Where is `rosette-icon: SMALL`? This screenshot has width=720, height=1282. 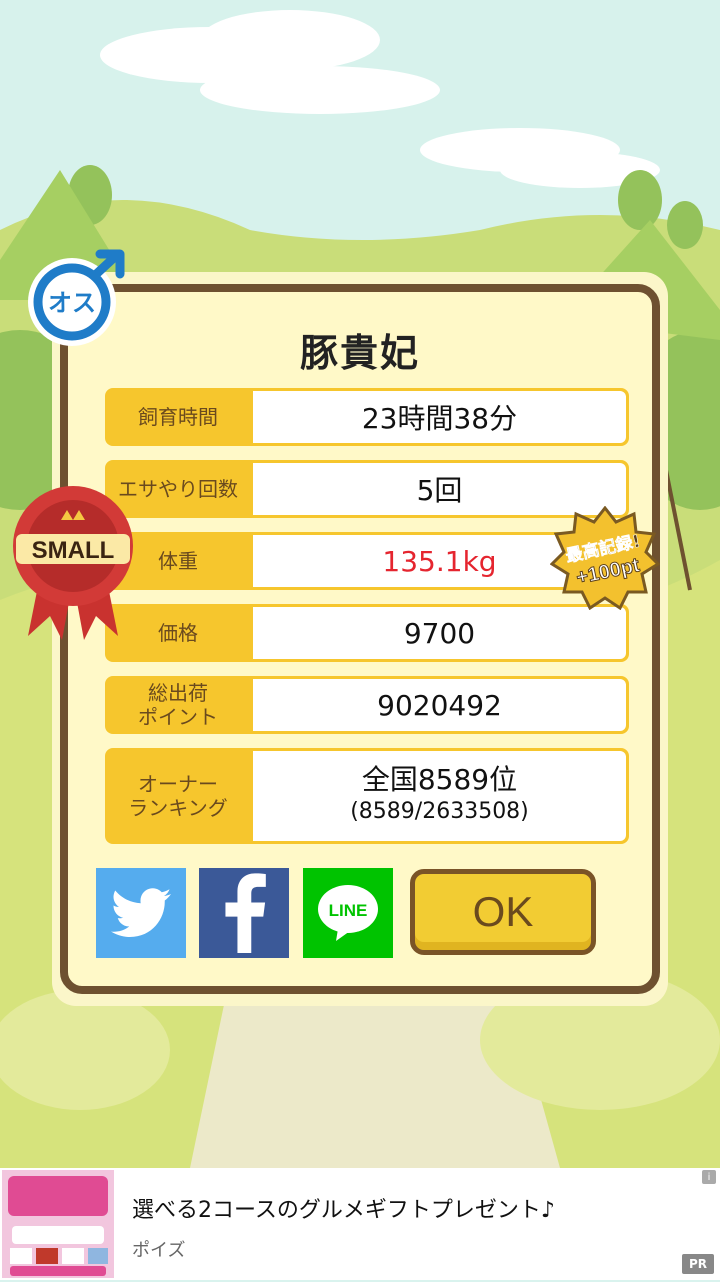
rosette-icon: SMALL is located at coordinates (73, 563).